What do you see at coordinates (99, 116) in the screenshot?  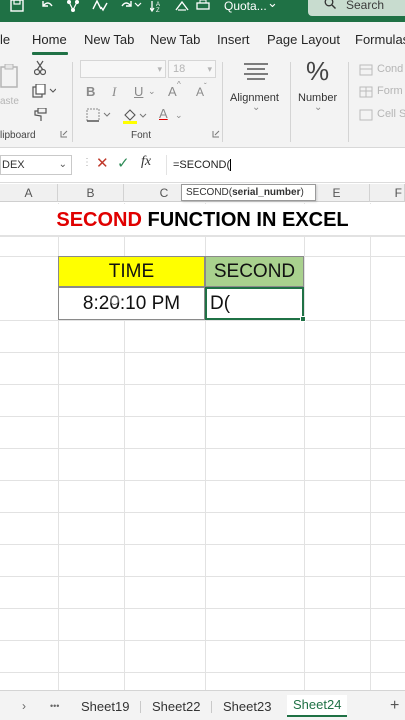 I see `borders-icon` at bounding box center [99, 116].